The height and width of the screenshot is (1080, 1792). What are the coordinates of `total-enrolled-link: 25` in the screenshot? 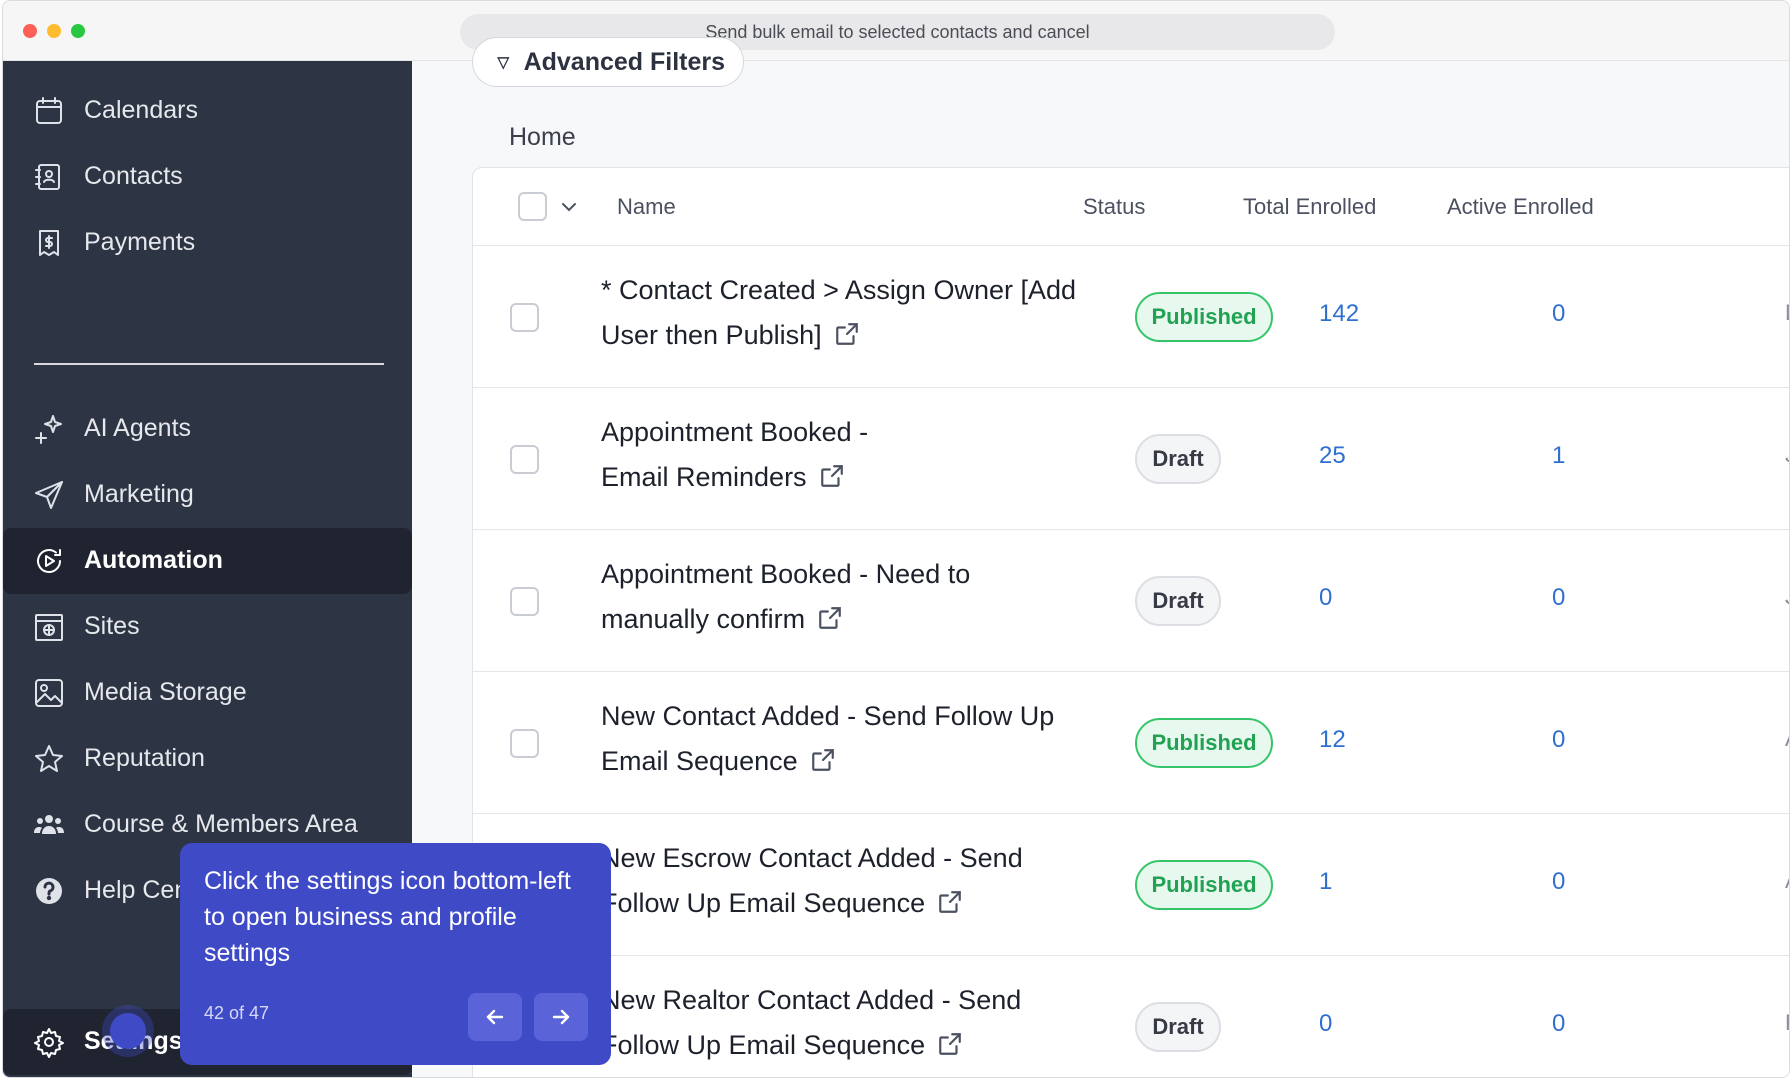 It's located at (1332, 456).